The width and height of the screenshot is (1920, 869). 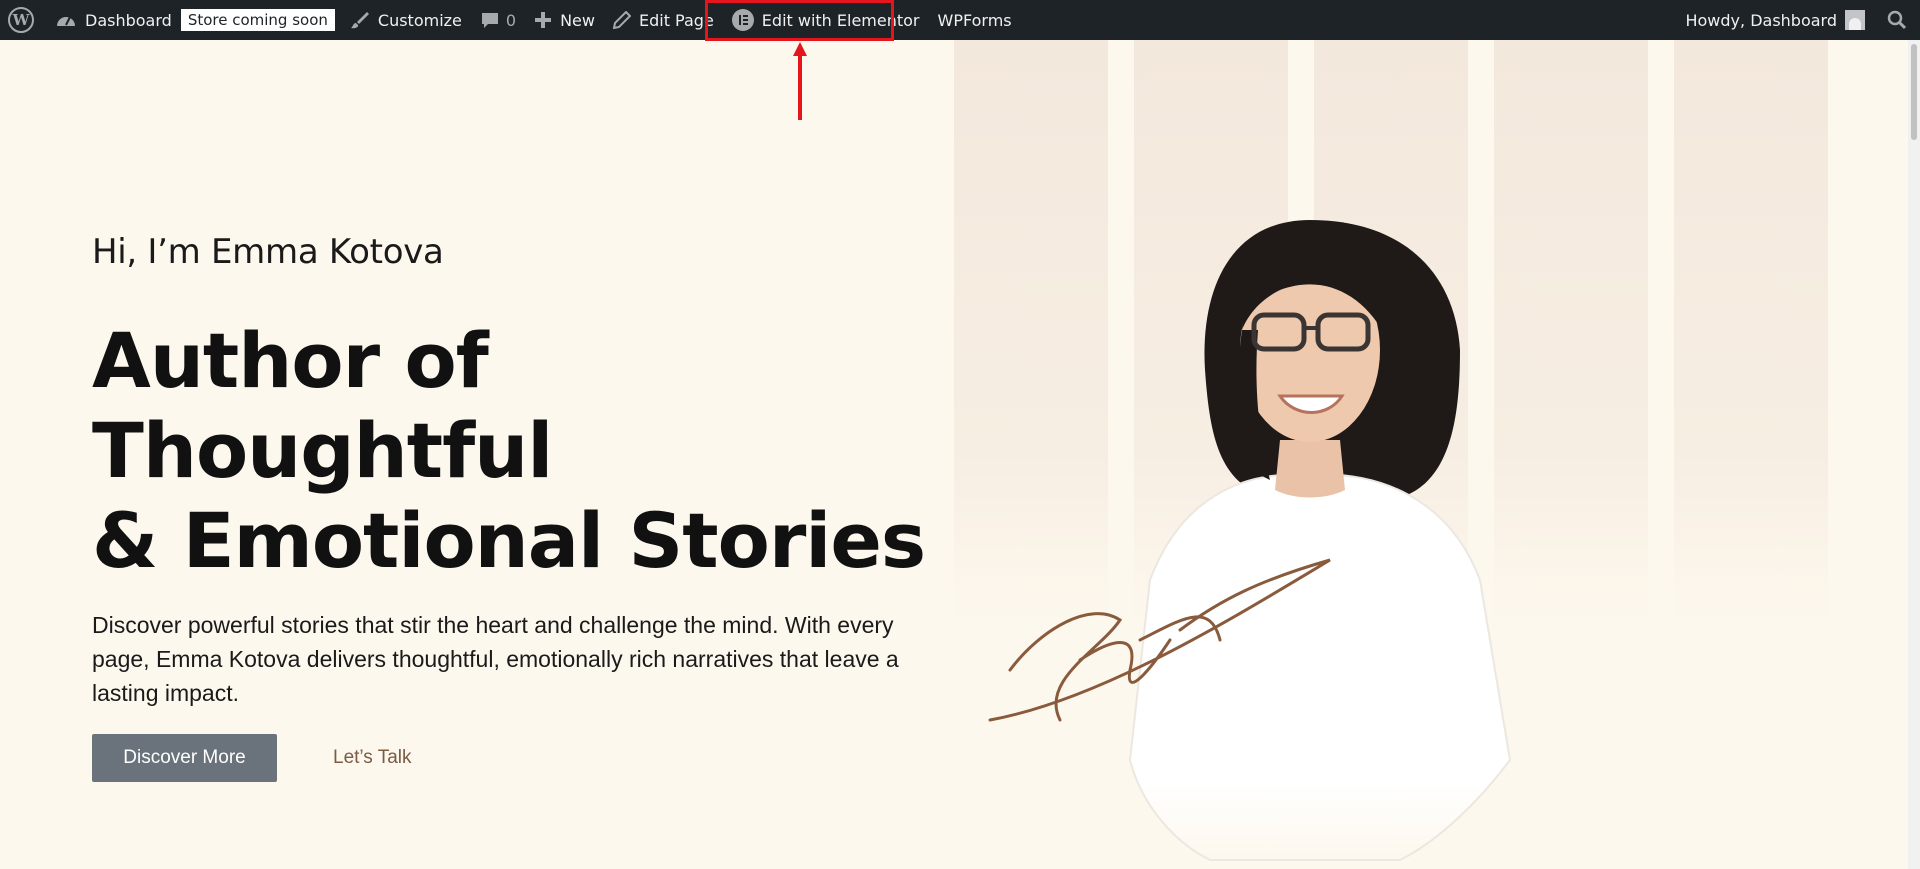 What do you see at coordinates (1855, 20) in the screenshot?
I see `avatar` at bounding box center [1855, 20].